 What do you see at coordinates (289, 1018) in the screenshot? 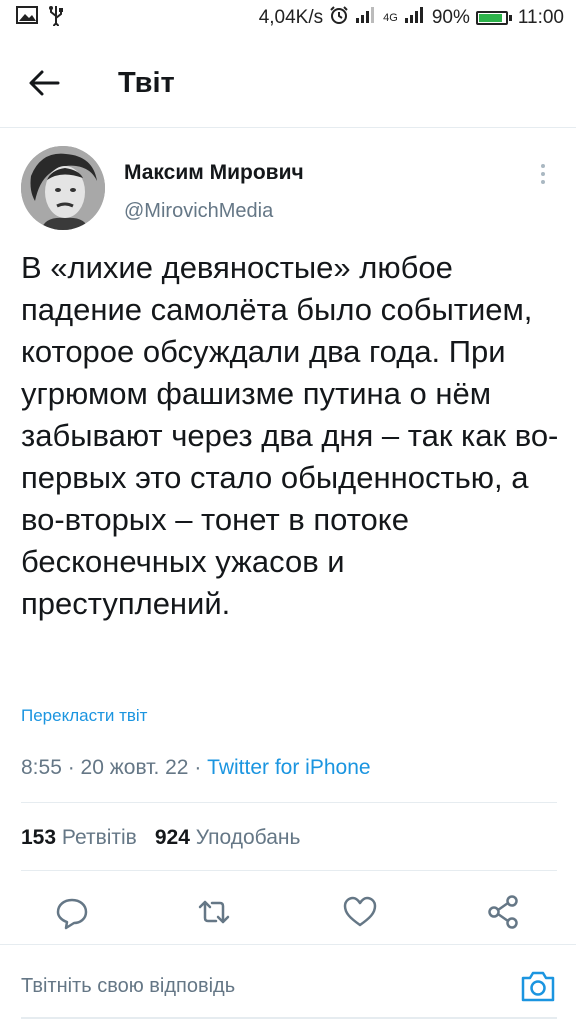
I see `reply-underline` at bounding box center [289, 1018].